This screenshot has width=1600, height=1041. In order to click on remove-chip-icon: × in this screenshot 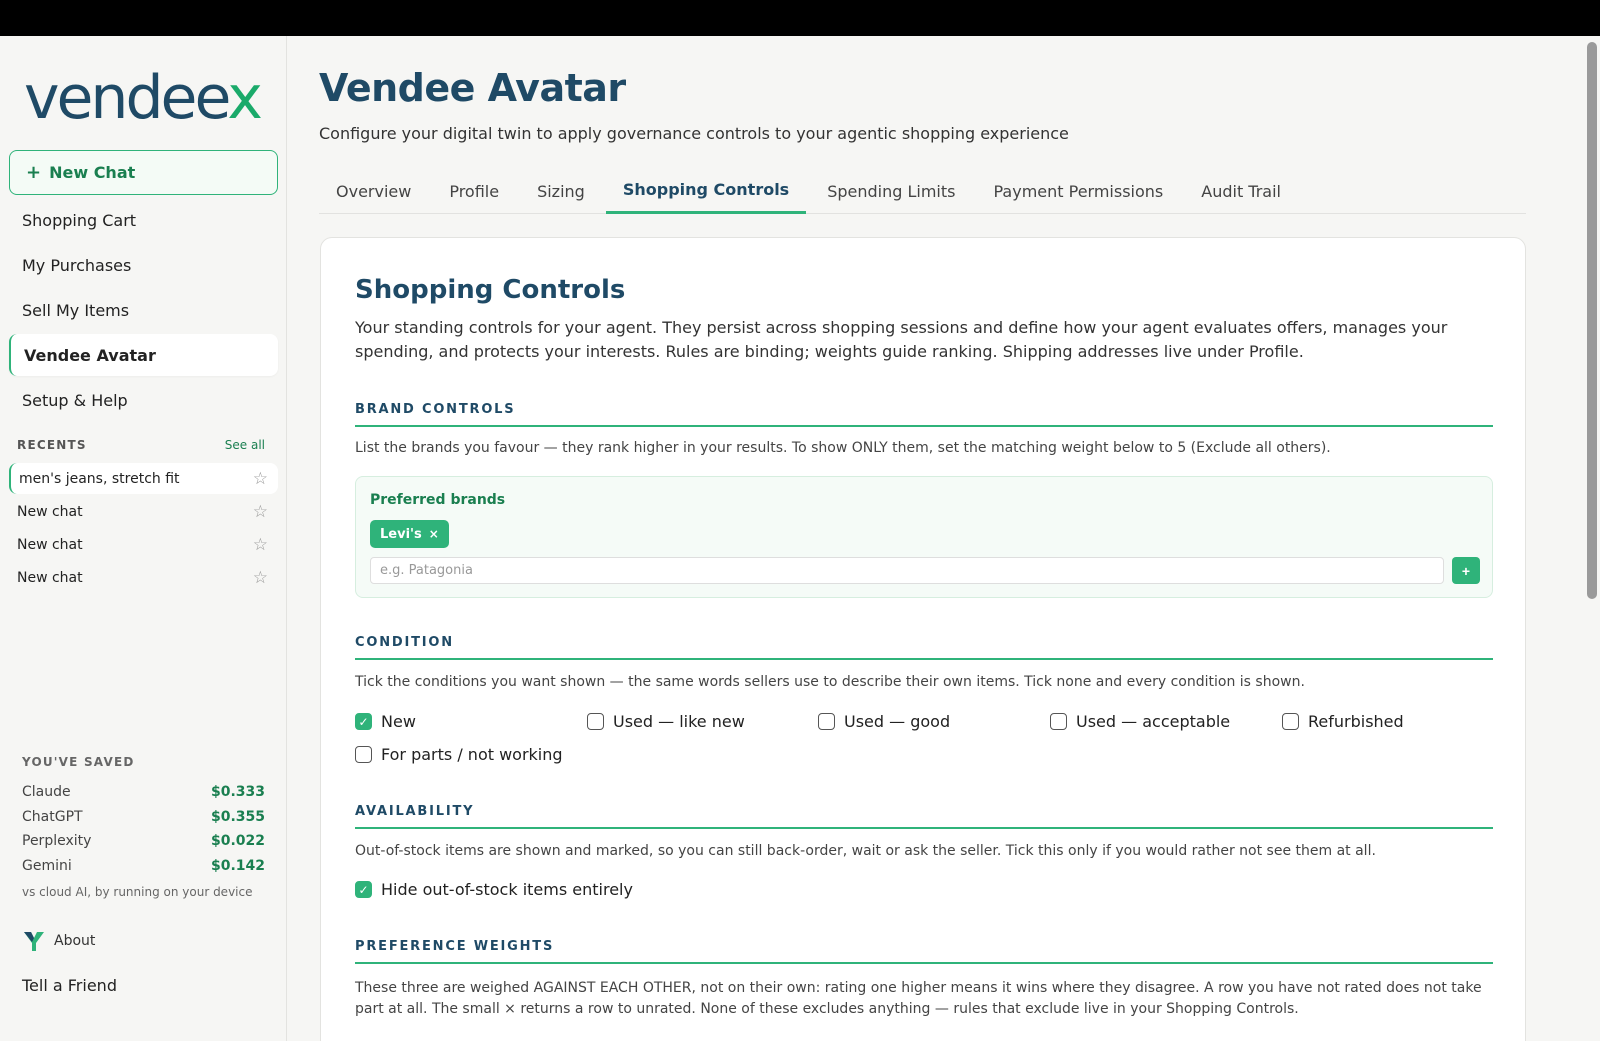, I will do `click(434, 534)`.